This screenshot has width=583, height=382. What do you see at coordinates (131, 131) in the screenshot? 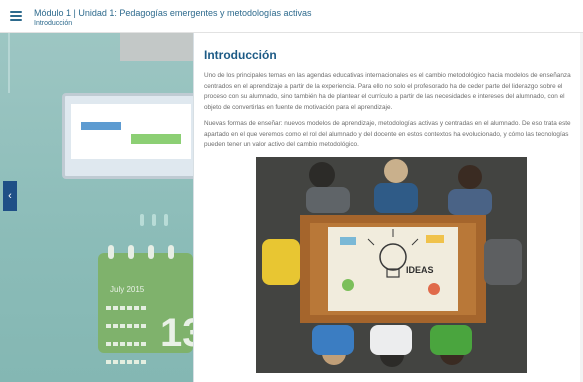
I see `monitor-screen` at bounding box center [131, 131].